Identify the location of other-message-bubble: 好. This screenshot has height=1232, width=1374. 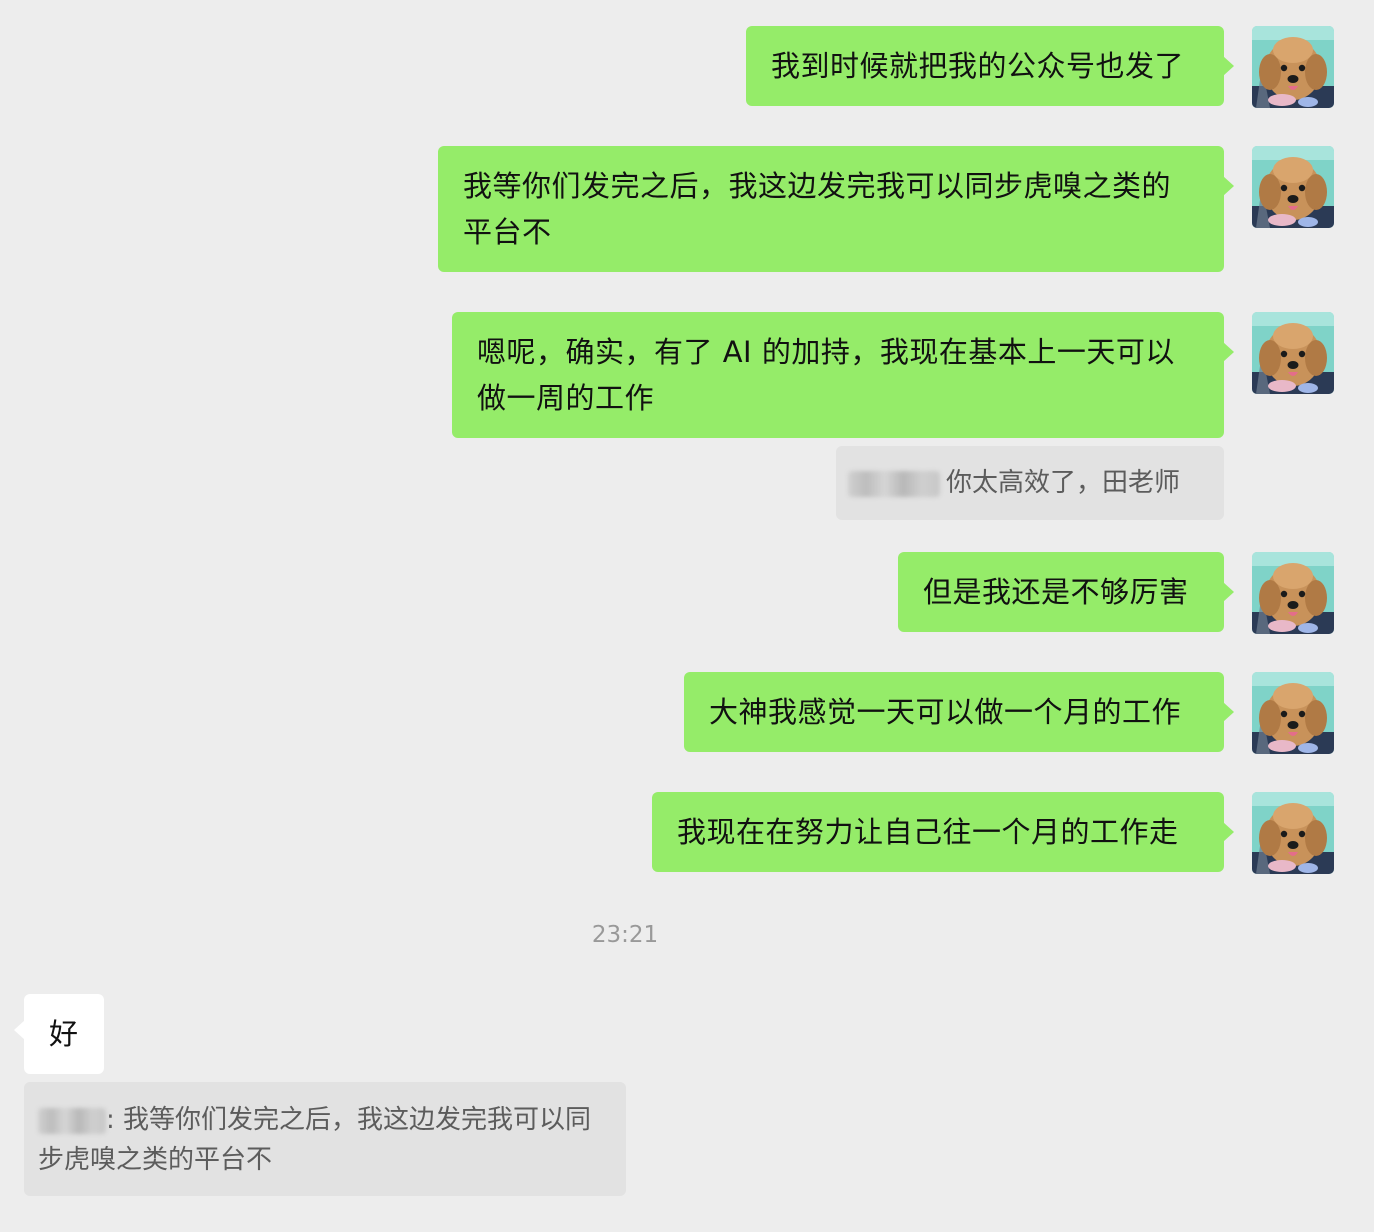
(59, 1034).